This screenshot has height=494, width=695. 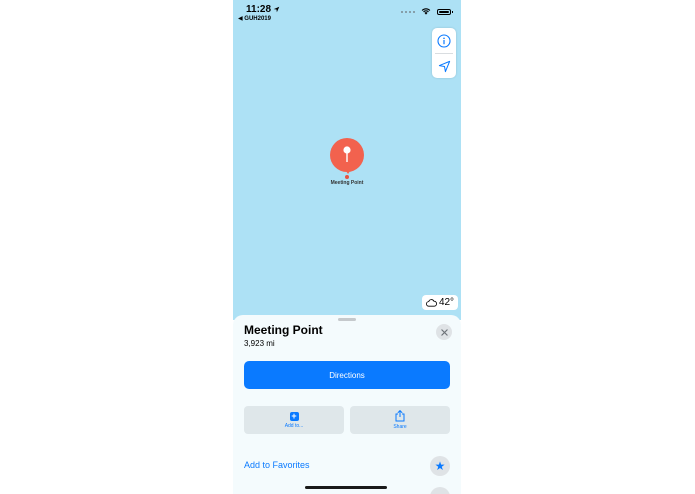 What do you see at coordinates (445, 11) in the screenshot?
I see `battery-icon` at bounding box center [445, 11].